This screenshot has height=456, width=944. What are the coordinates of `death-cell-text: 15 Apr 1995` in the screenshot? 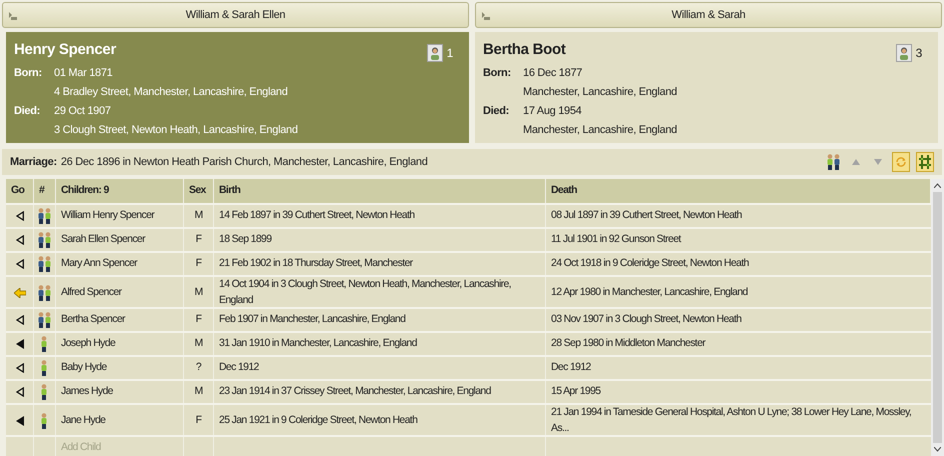 It's located at (576, 392).